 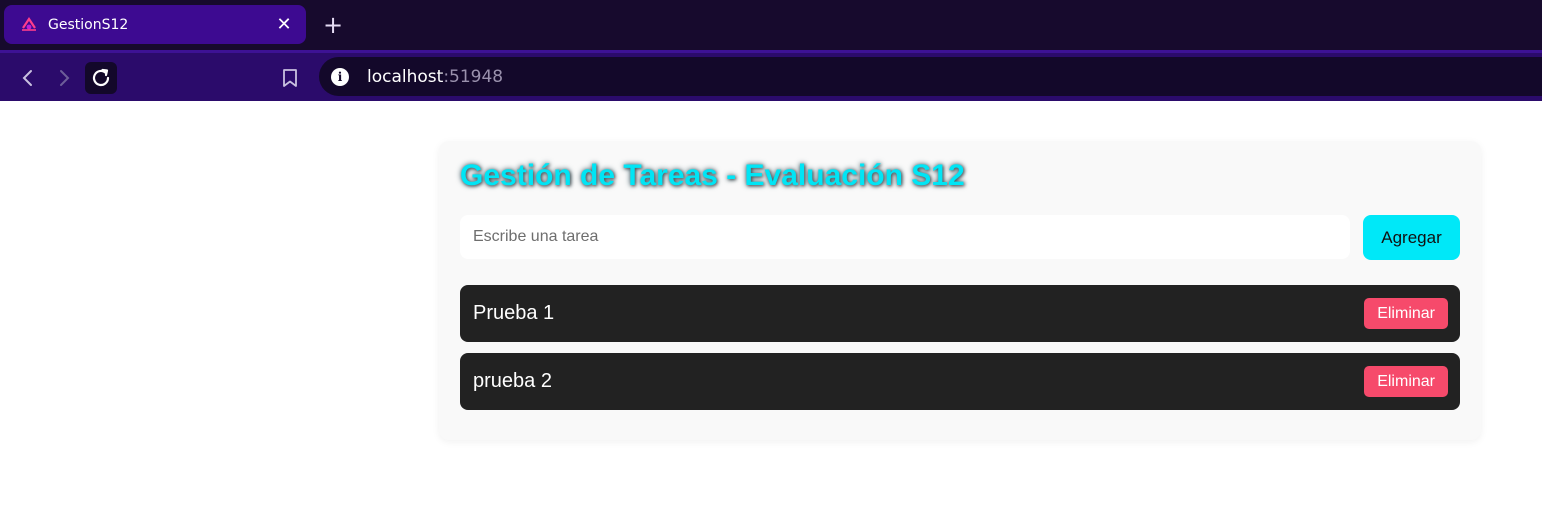 What do you see at coordinates (960, 381) in the screenshot?
I see `task-item: prueba 2 Eliminar` at bounding box center [960, 381].